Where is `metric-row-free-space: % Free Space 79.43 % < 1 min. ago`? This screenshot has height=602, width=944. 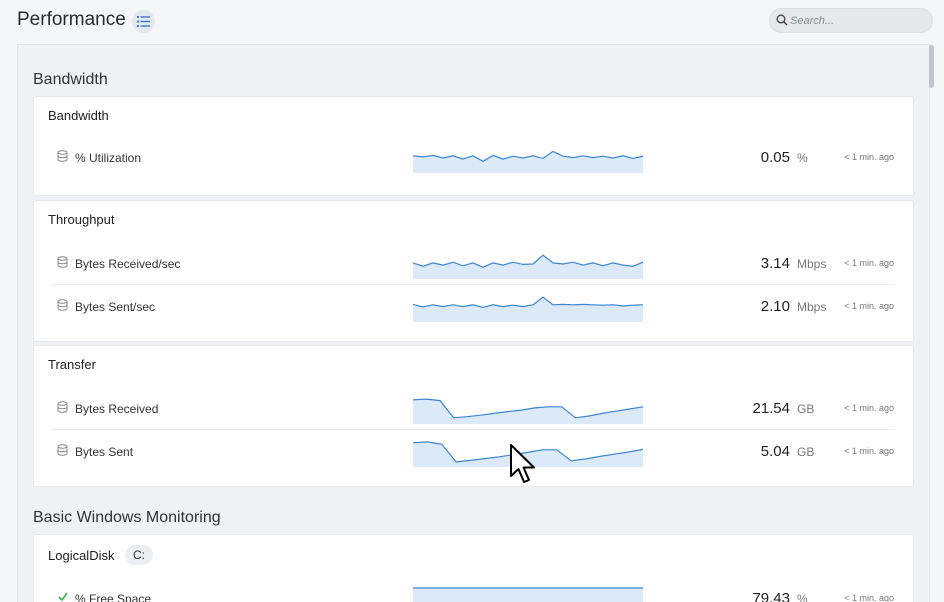 metric-row-free-space: % Free Space 79.43 % < 1 min. ago is located at coordinates (473, 589).